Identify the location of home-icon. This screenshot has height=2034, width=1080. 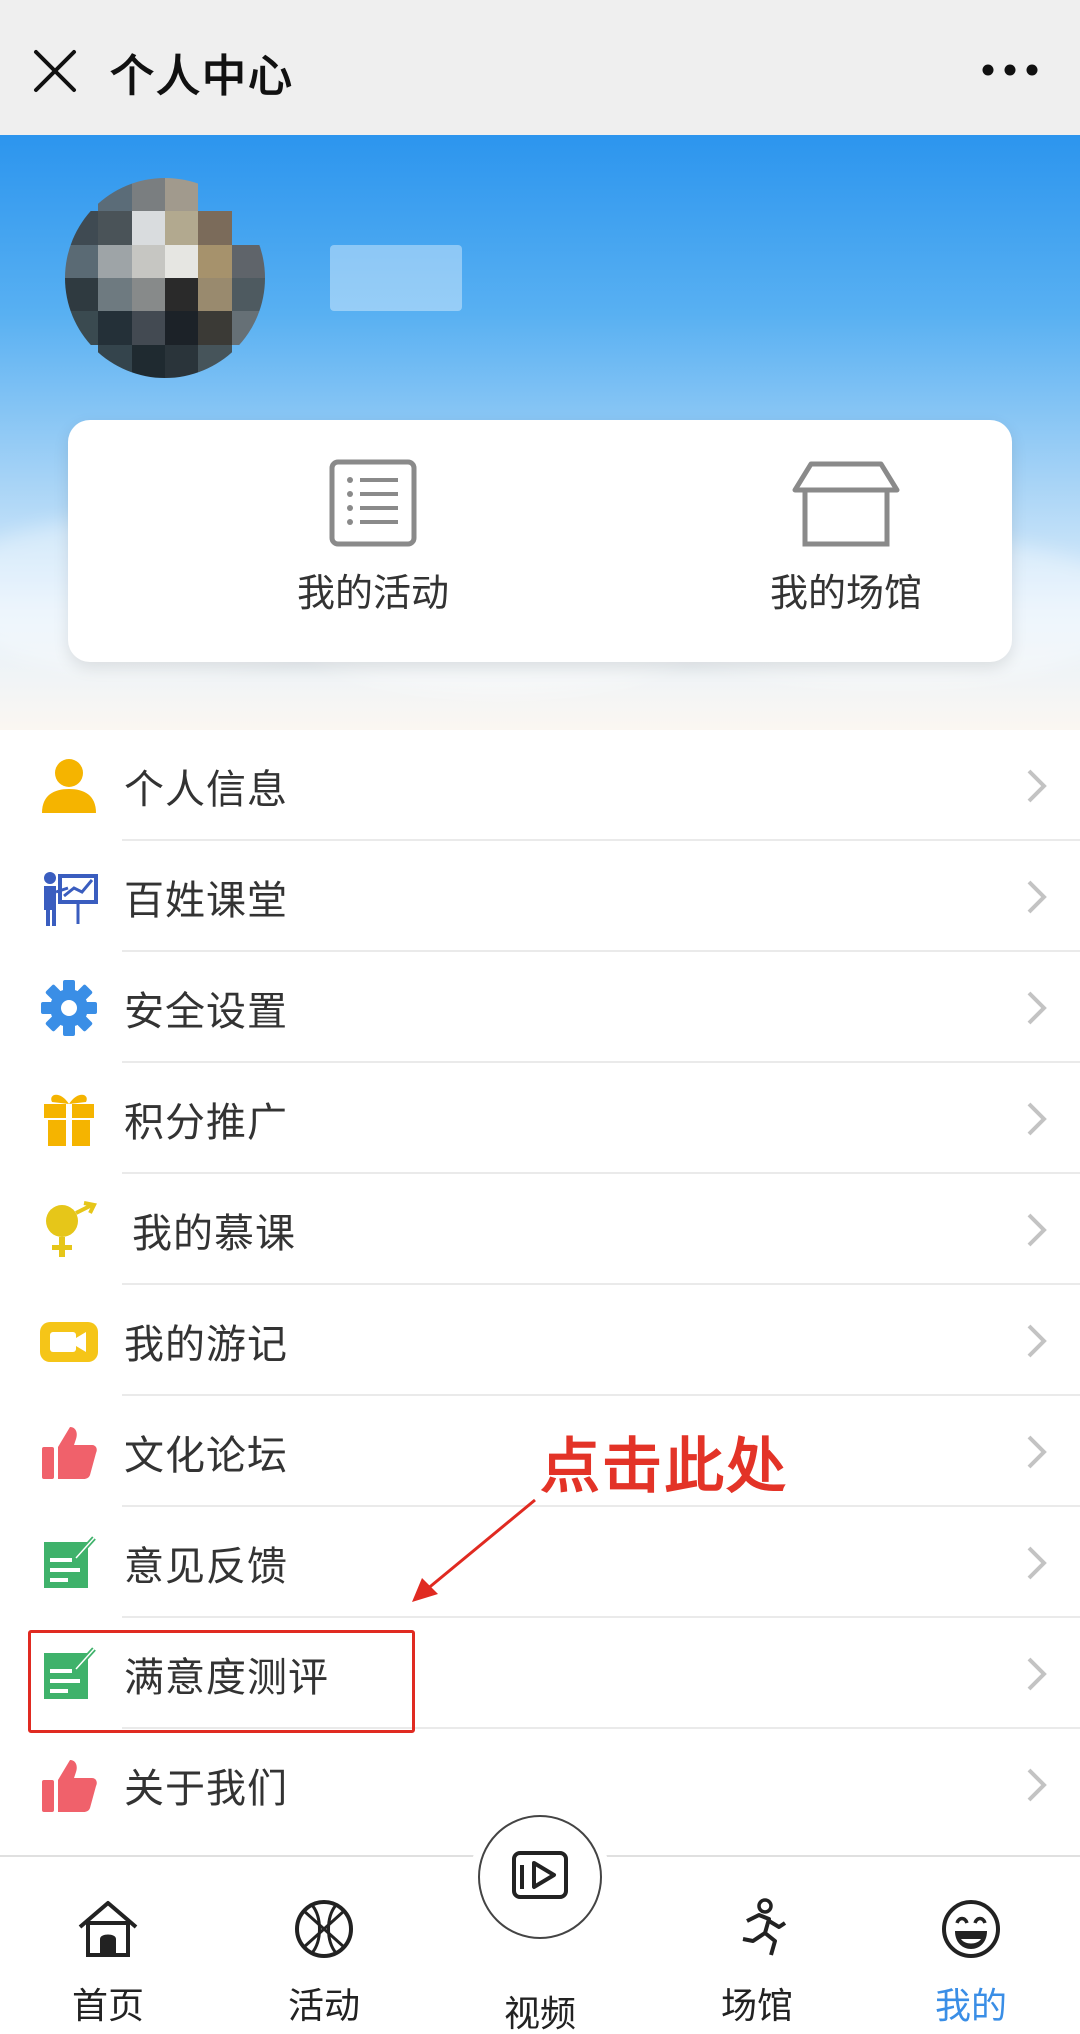
(108, 1929).